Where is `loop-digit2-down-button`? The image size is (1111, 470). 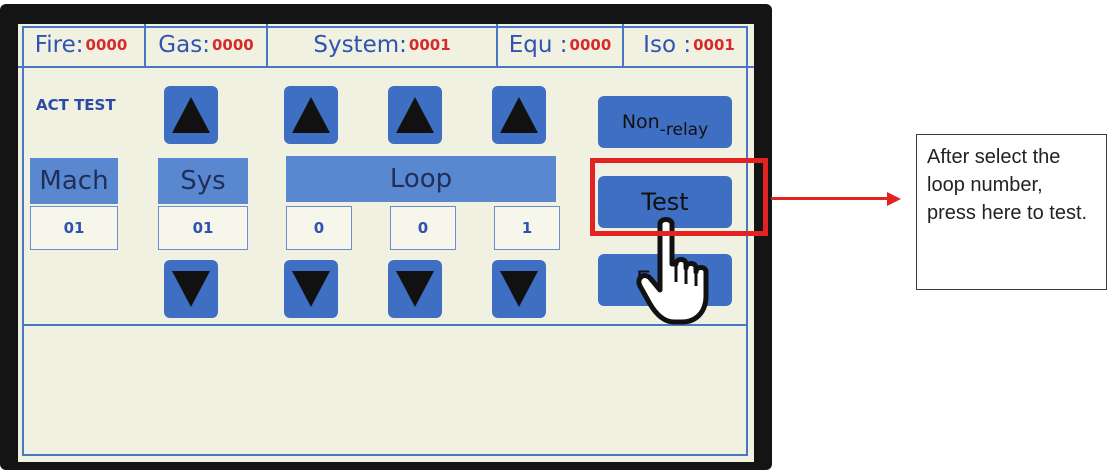
loop-digit2-down-button is located at coordinates (415, 289).